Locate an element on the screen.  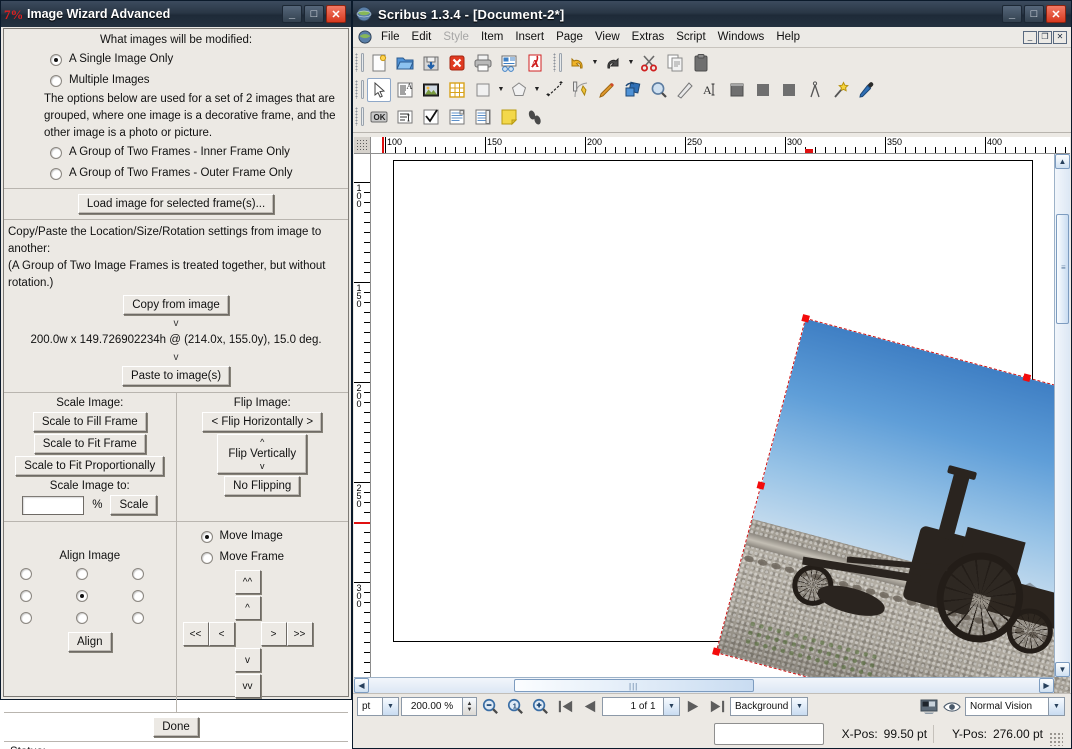
scale-percent-input is located at coordinates (53, 505).